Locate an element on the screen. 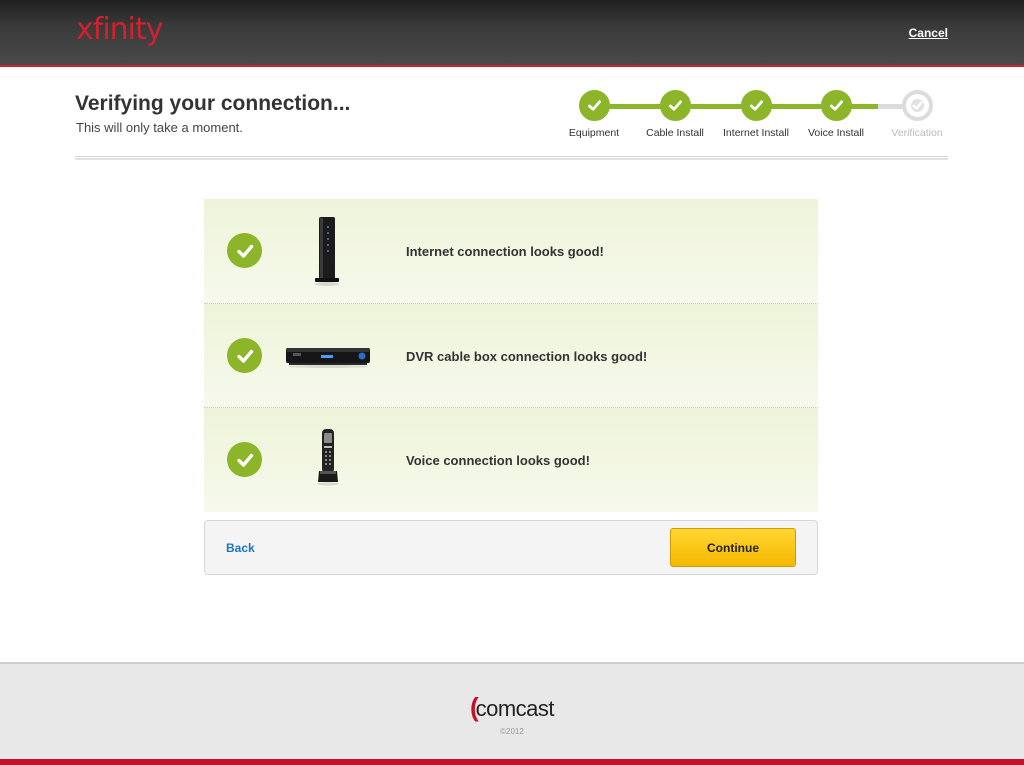 The image size is (1024, 765). cable-box-icon is located at coordinates (328, 359).